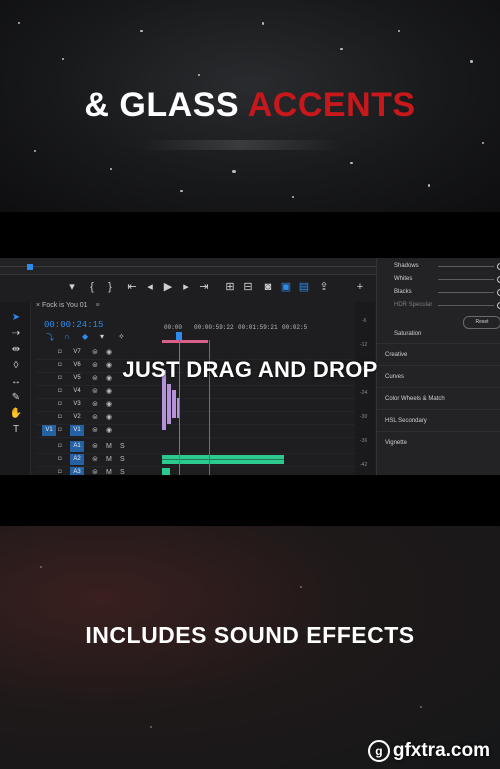 The height and width of the screenshot is (769, 500). I want to click on track-label: A2, so click(77, 459).